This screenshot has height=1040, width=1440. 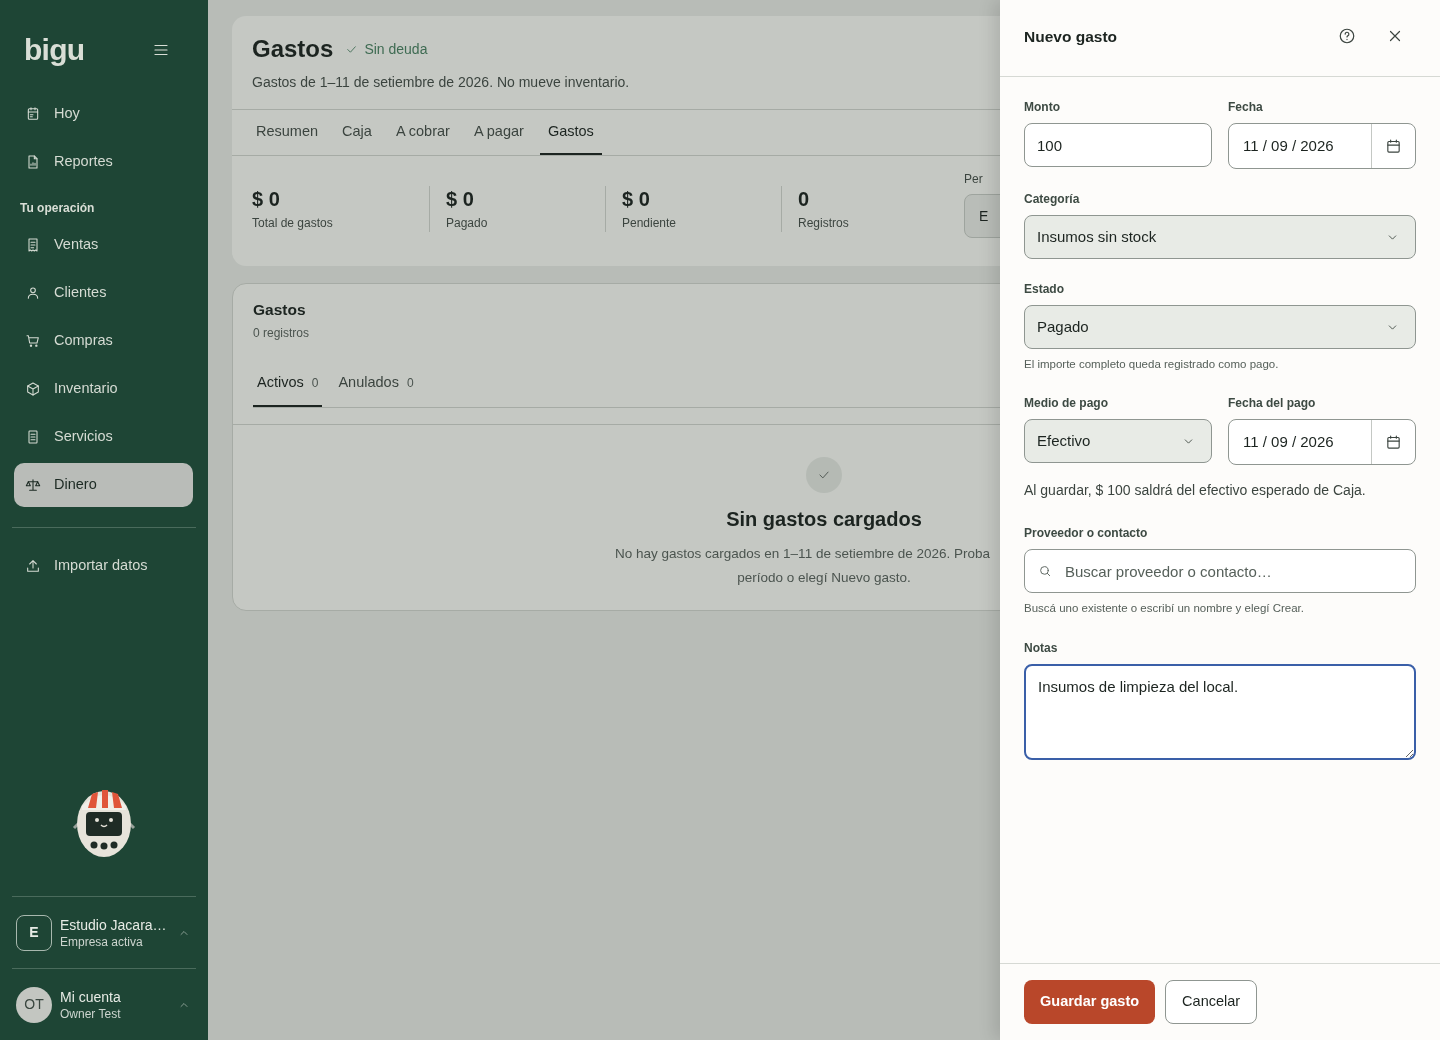 I want to click on search-icon, so click(x=1045, y=571).